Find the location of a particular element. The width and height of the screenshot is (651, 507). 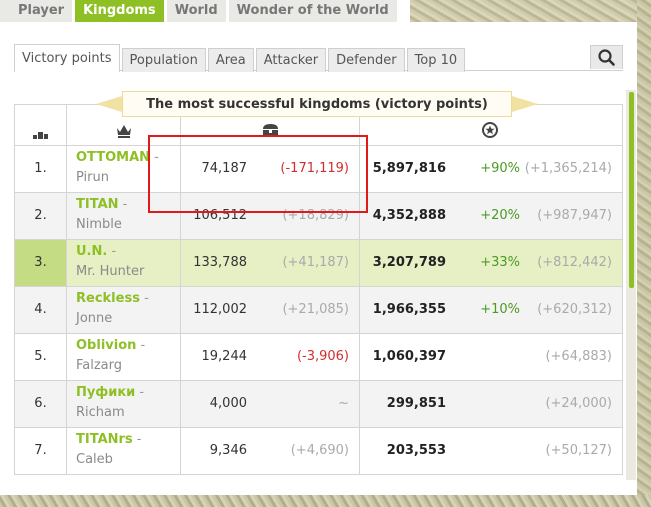

victory-points-percent: +20% is located at coordinates (500, 215).